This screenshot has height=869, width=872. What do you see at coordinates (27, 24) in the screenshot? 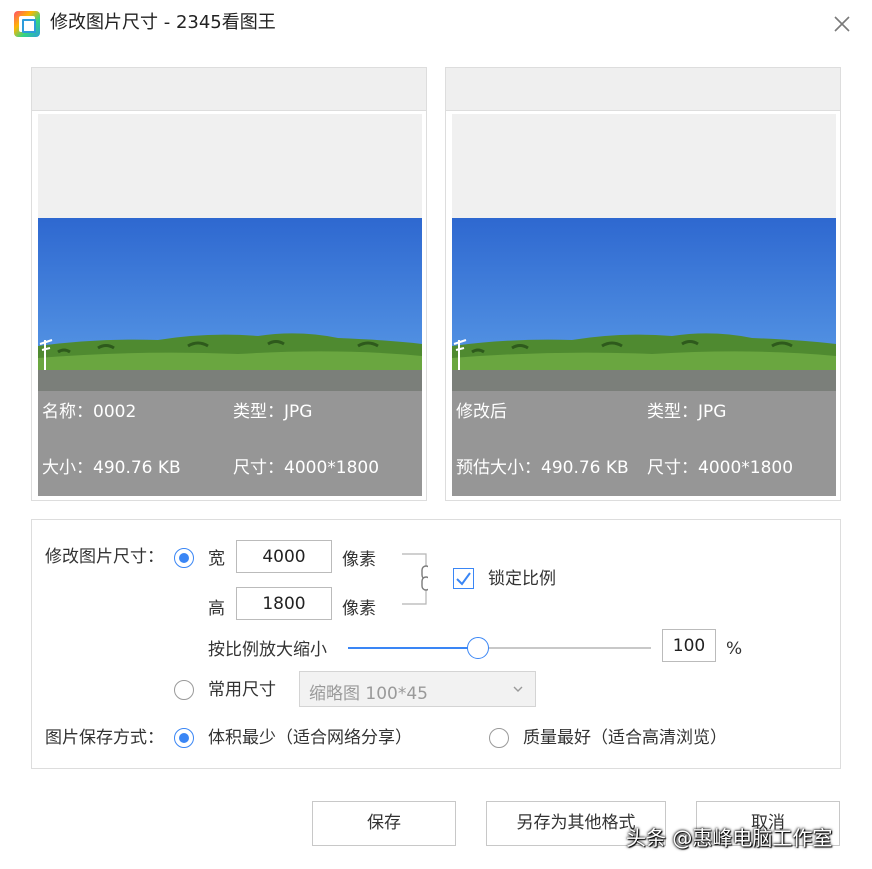
I see `app-logo-icon` at bounding box center [27, 24].